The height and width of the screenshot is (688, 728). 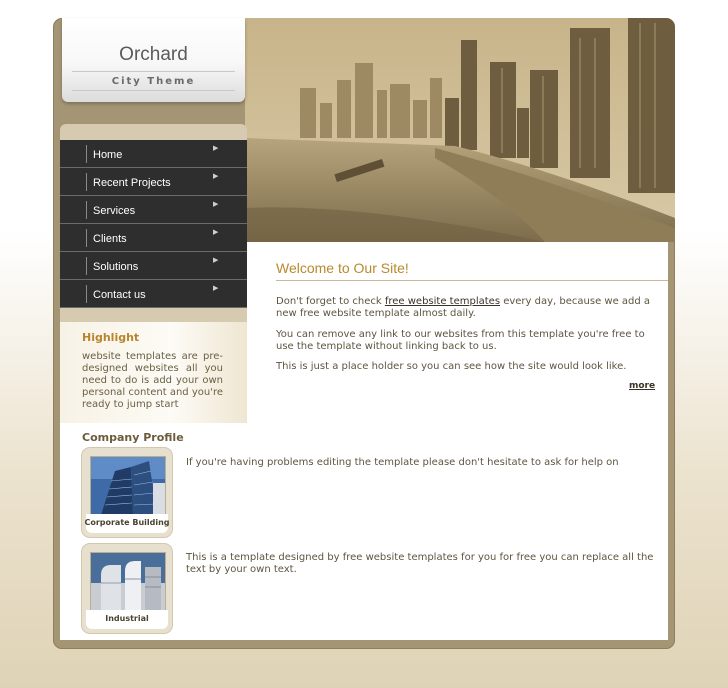 I want to click on industrial-image, so click(x=128, y=582).